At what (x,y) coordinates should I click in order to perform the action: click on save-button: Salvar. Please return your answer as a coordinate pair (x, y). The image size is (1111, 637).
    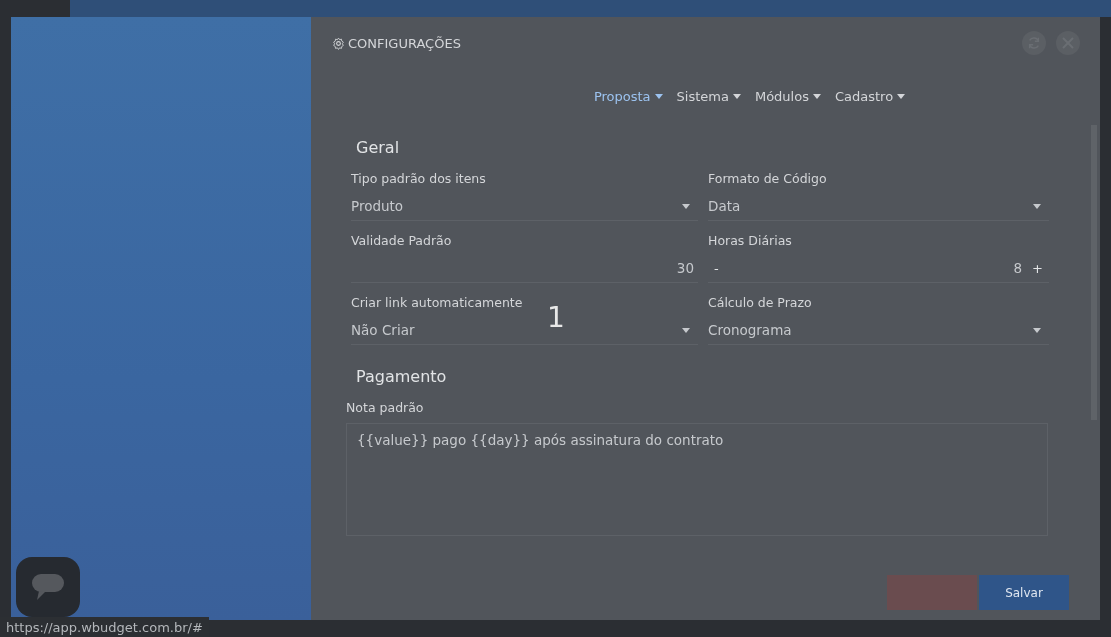
    Looking at the image, I should click on (1024, 592).